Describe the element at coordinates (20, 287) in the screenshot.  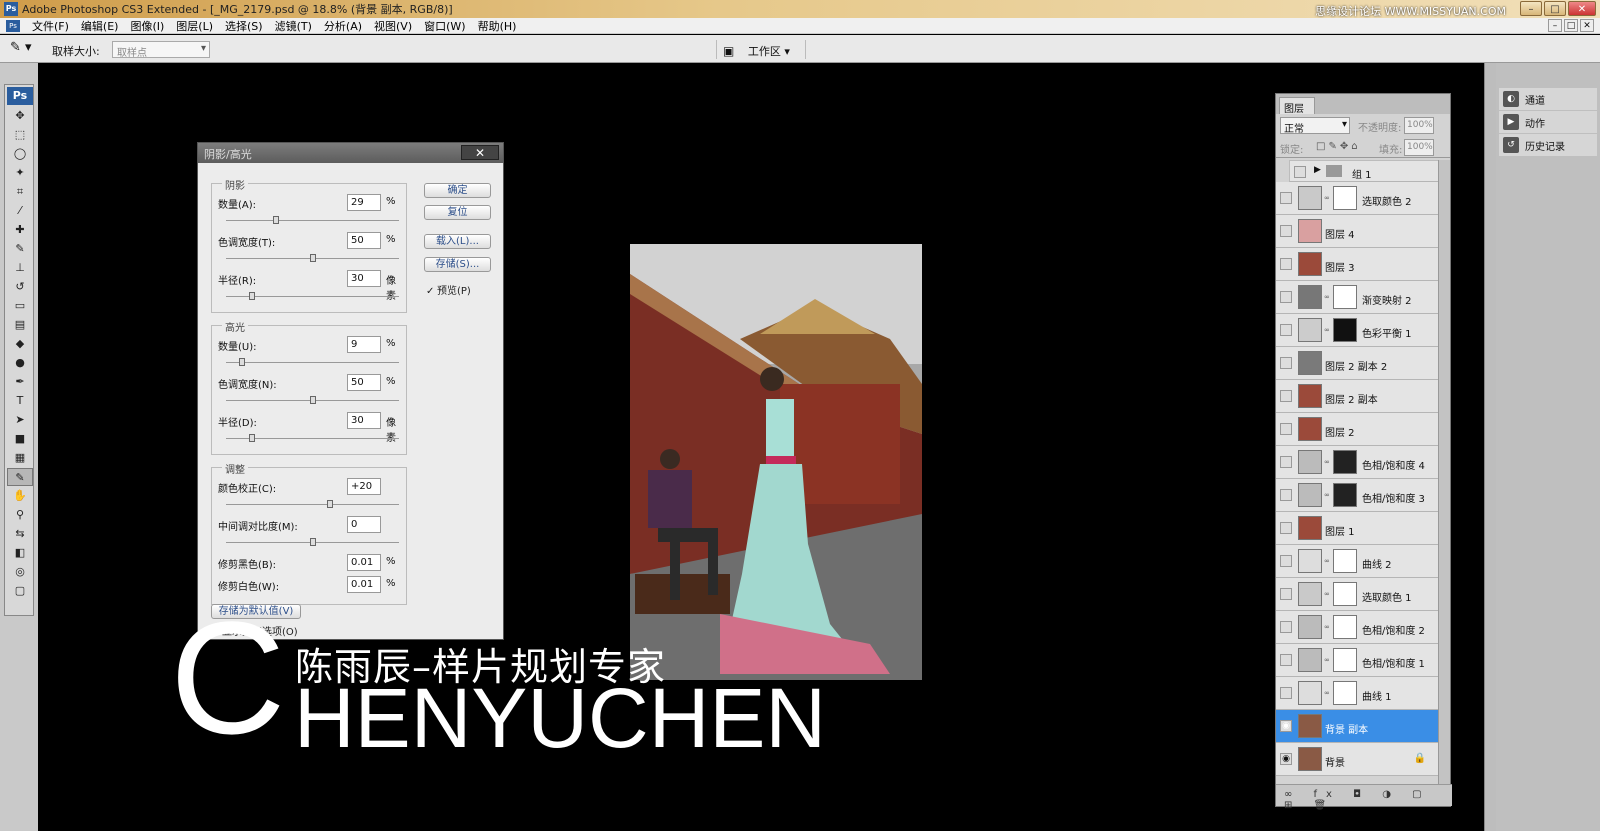
I see `history-brush-icon: ↺` at that location.